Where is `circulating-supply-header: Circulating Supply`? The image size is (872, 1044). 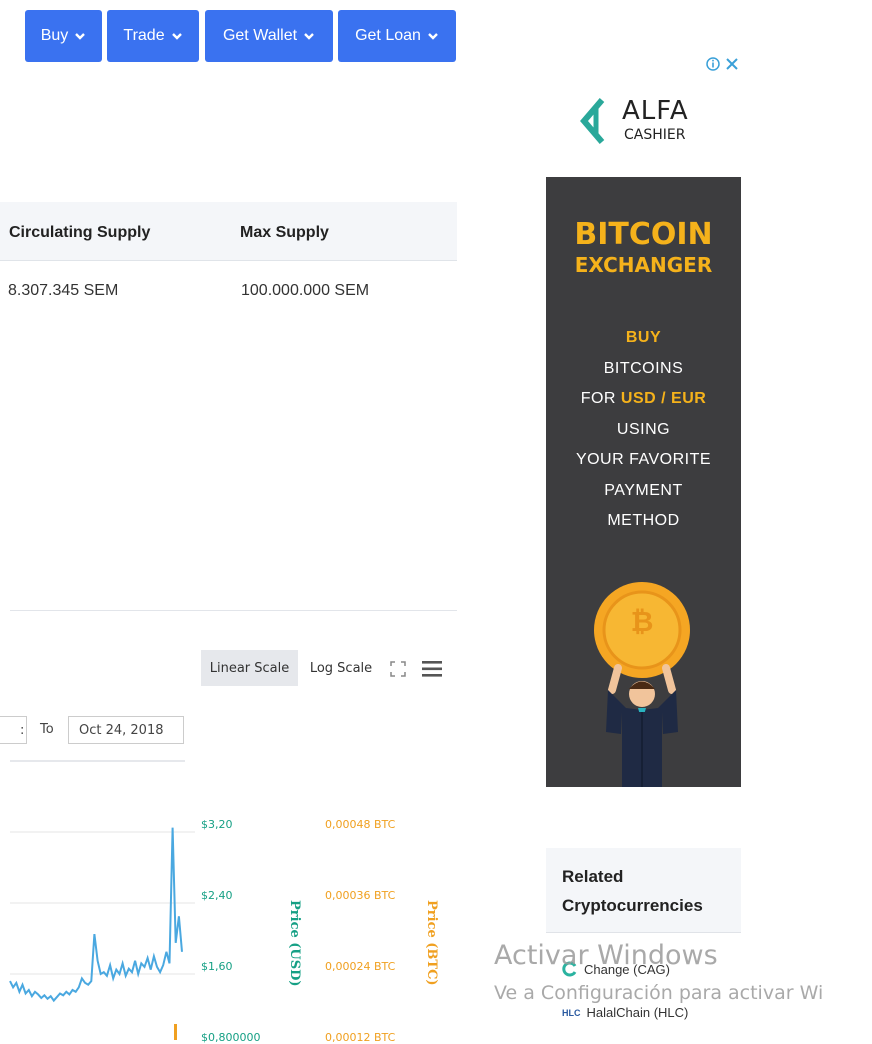 circulating-supply-header: Circulating Supply is located at coordinates (80, 232).